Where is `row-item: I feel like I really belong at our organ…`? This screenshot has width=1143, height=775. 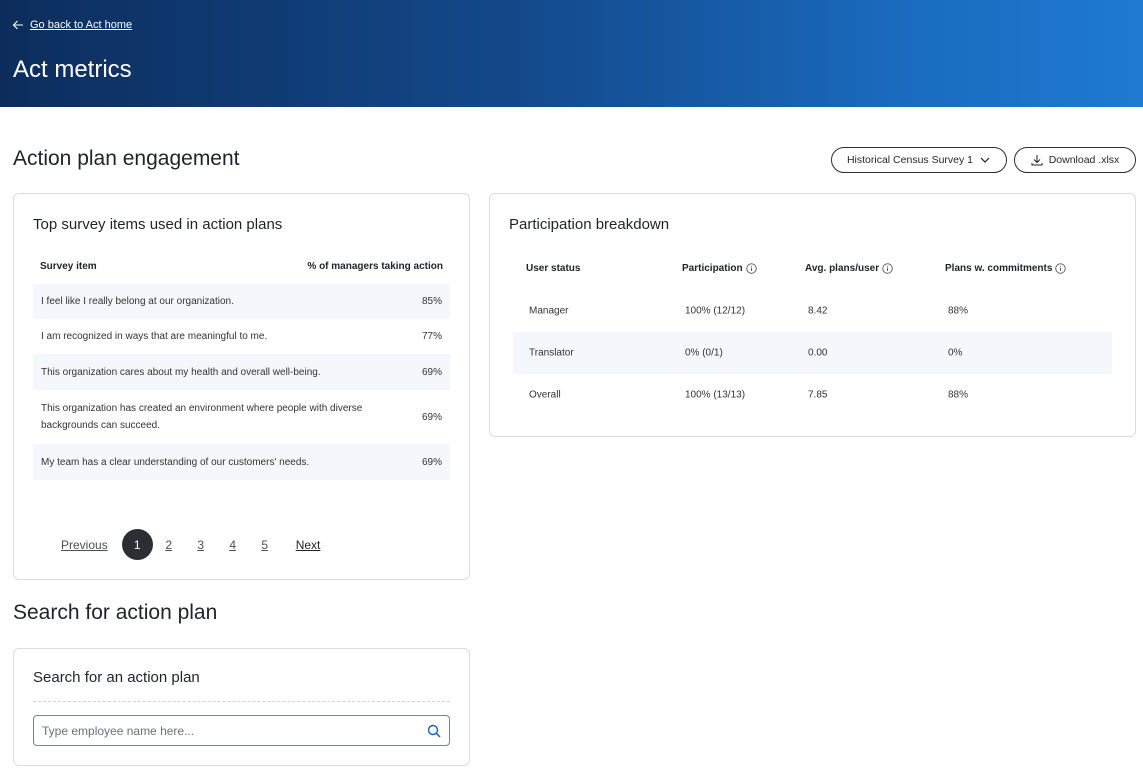 row-item: I feel like I really belong at our organ… is located at coordinates (137, 301).